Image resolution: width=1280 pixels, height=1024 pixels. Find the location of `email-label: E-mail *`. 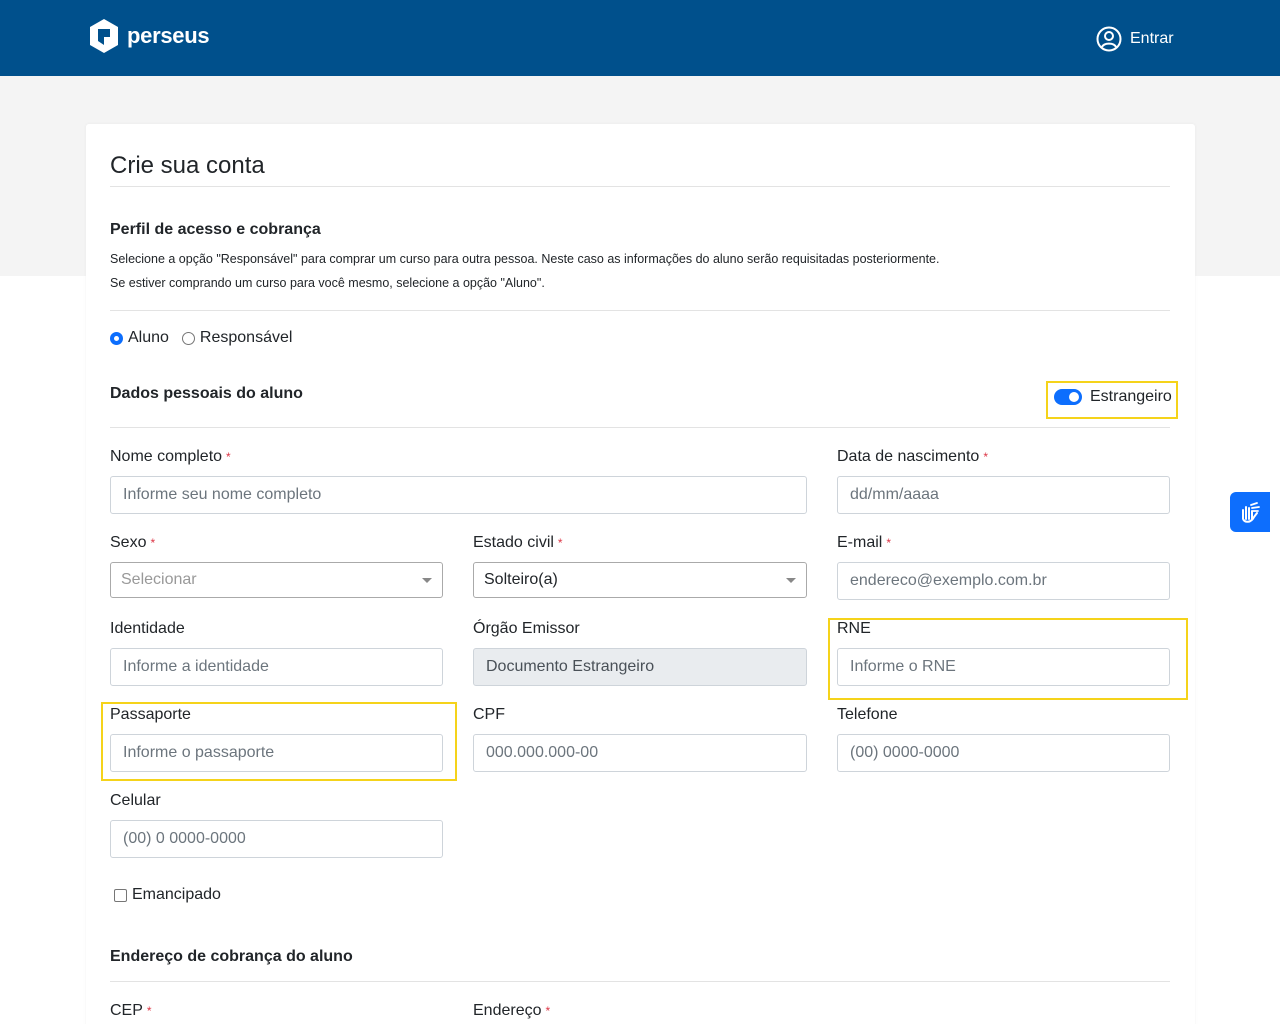

email-label: E-mail * is located at coordinates (864, 542).